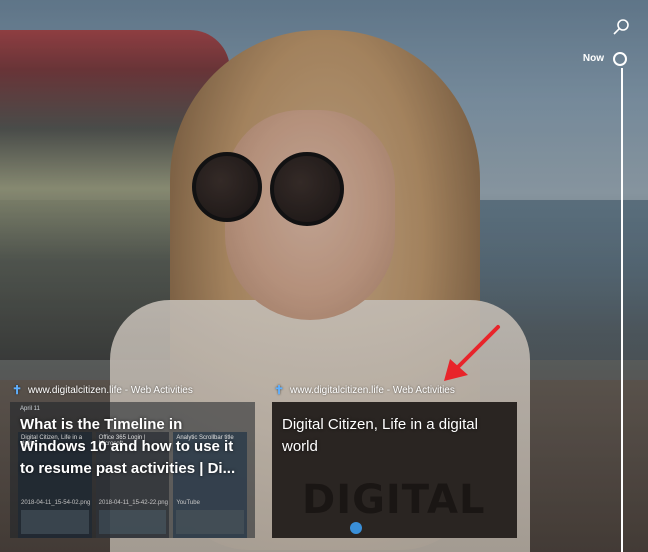  What do you see at coordinates (110, 390) in the screenshot?
I see `card1-source-text: www.digitalcitizen.life - Web Activities` at bounding box center [110, 390].